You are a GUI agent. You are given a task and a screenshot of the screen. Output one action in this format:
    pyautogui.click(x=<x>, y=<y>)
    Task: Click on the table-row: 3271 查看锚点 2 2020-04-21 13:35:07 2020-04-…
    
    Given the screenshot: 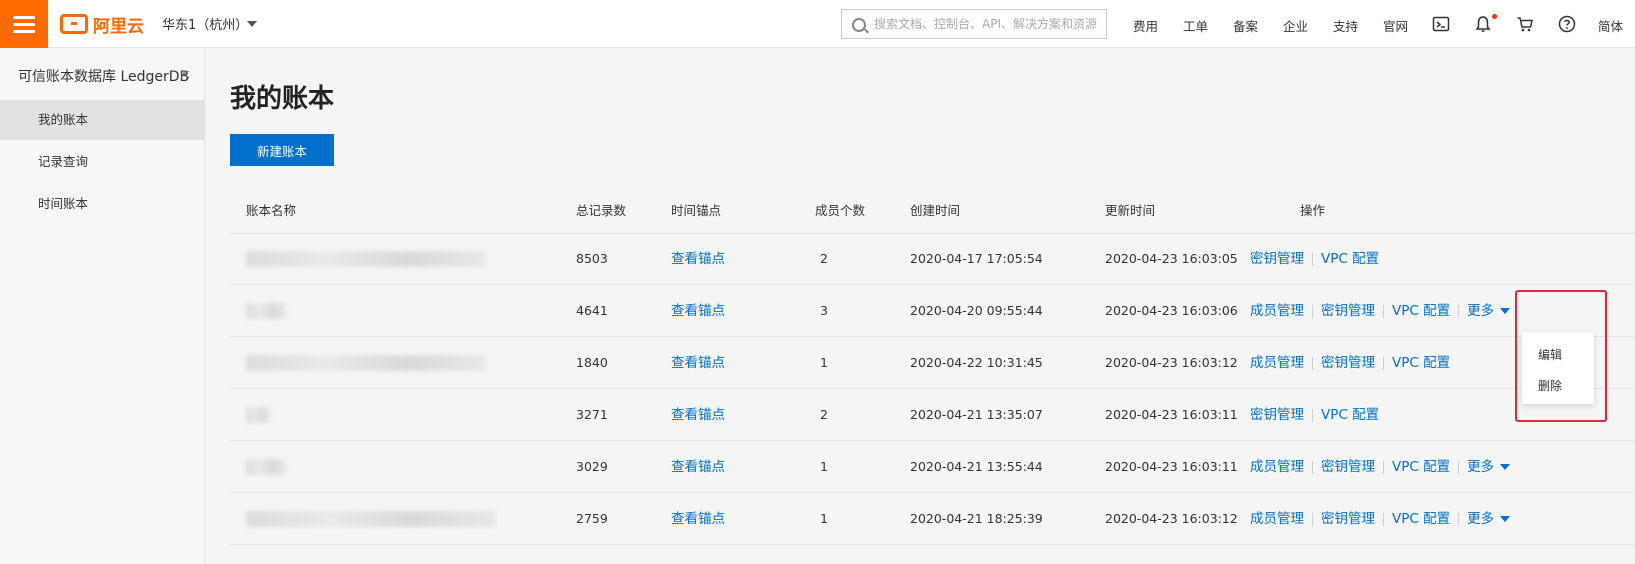 What is the action you would take?
    pyautogui.click(x=932, y=415)
    